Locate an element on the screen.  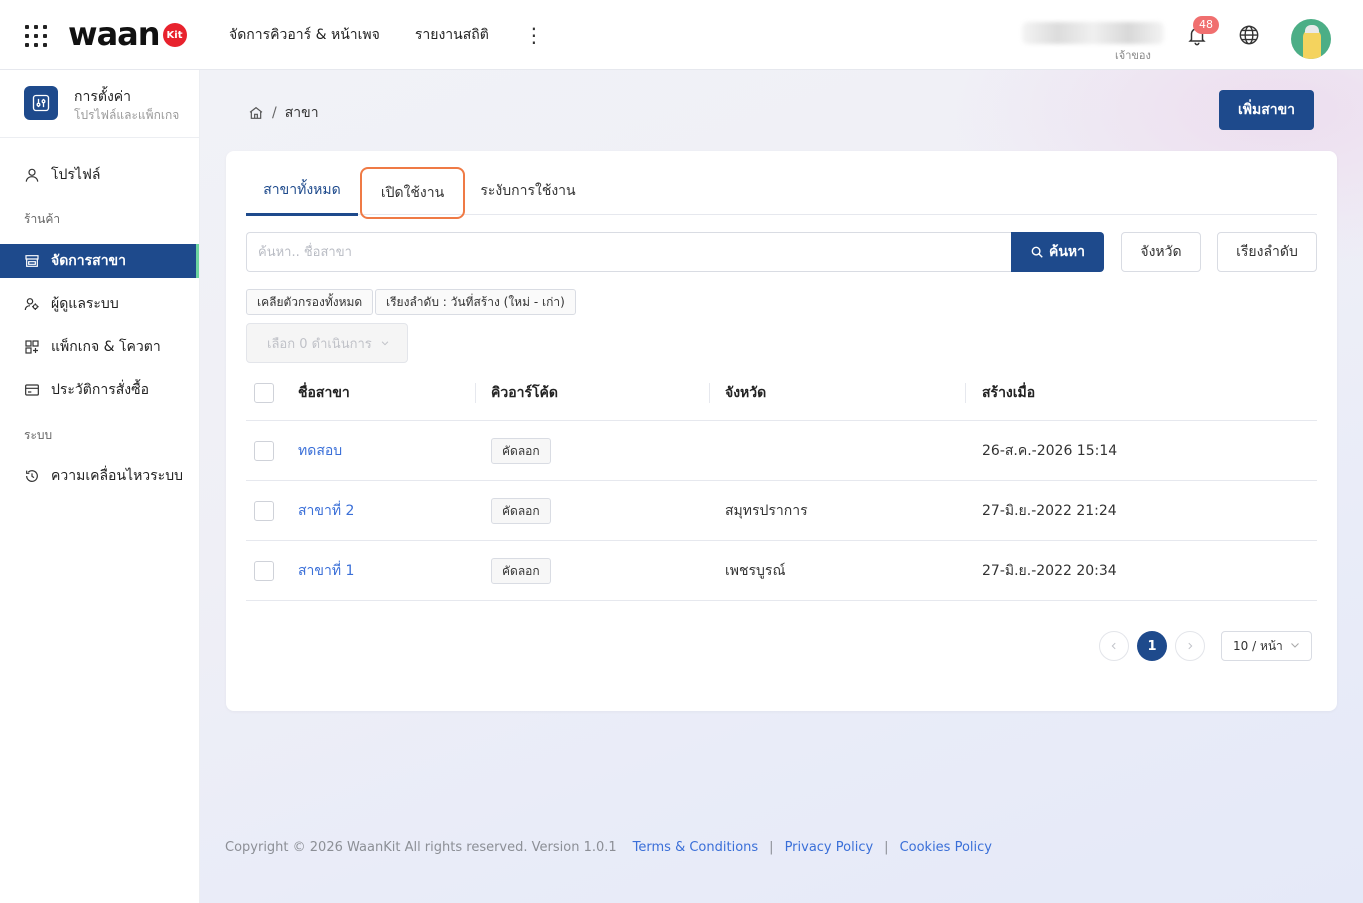
breadcrumb: / สาขา is located at coordinates (283, 113).